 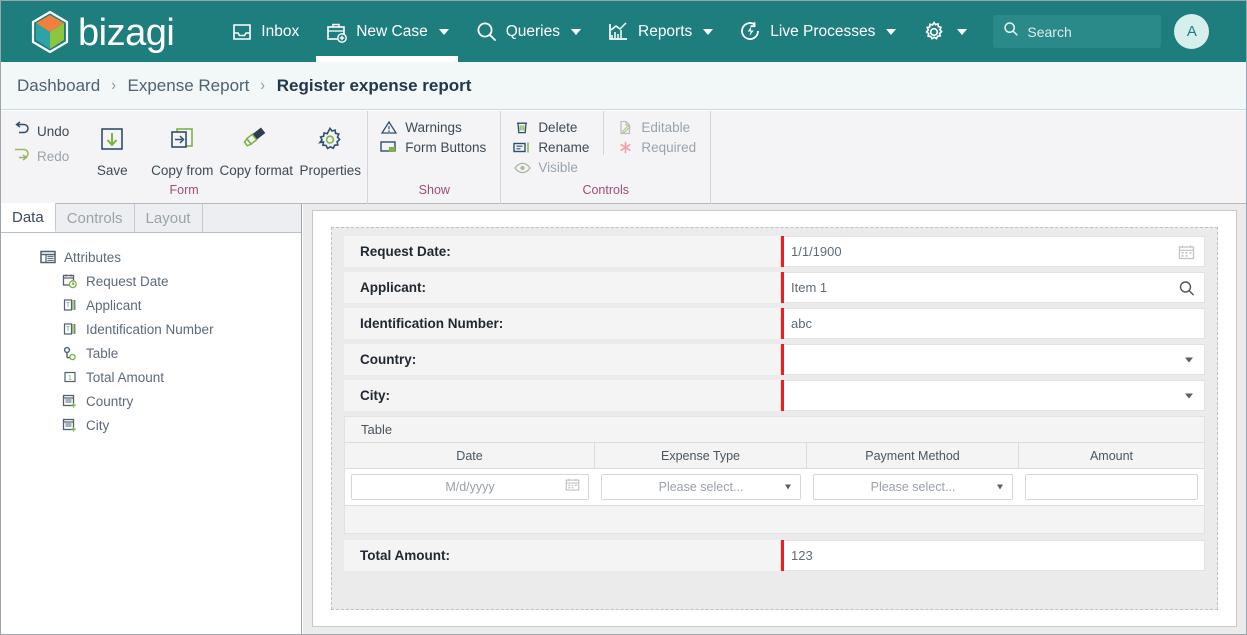 I want to click on editable-toggle: Editable, so click(x=656, y=127).